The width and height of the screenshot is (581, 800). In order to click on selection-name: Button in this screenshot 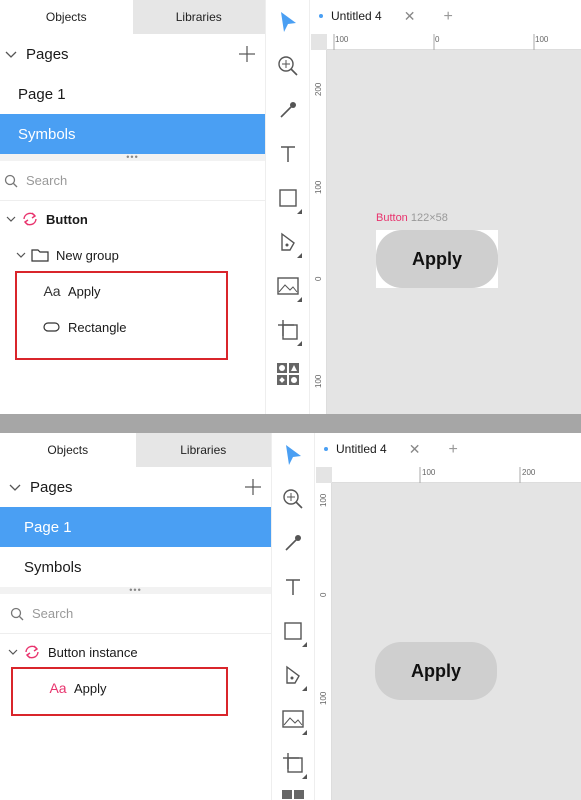, I will do `click(392, 218)`.